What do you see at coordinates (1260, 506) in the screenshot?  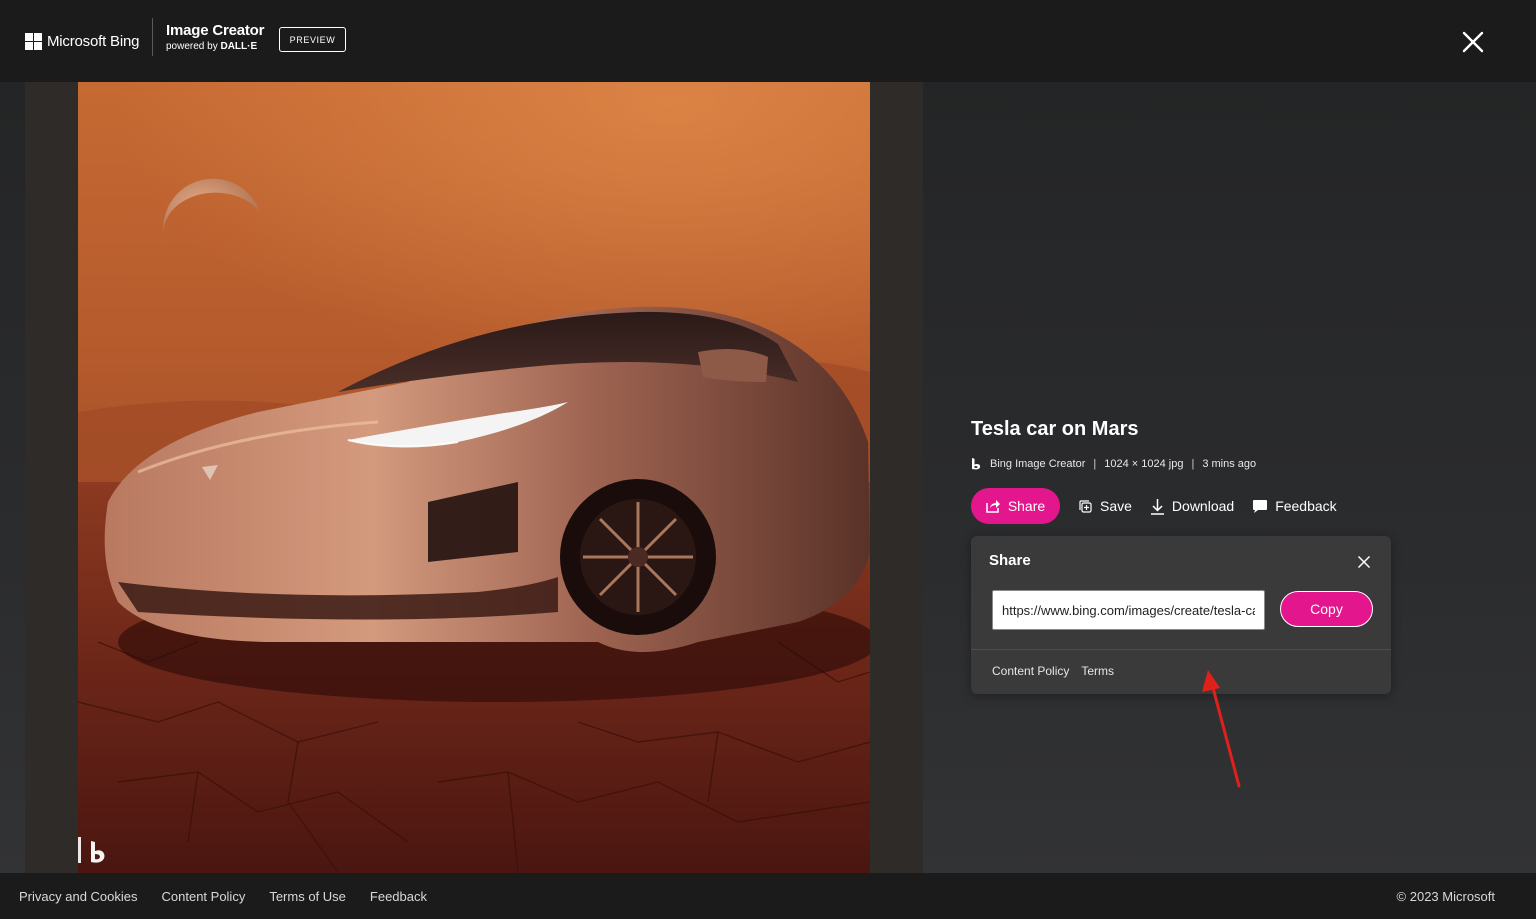 I see `feedback-icon` at bounding box center [1260, 506].